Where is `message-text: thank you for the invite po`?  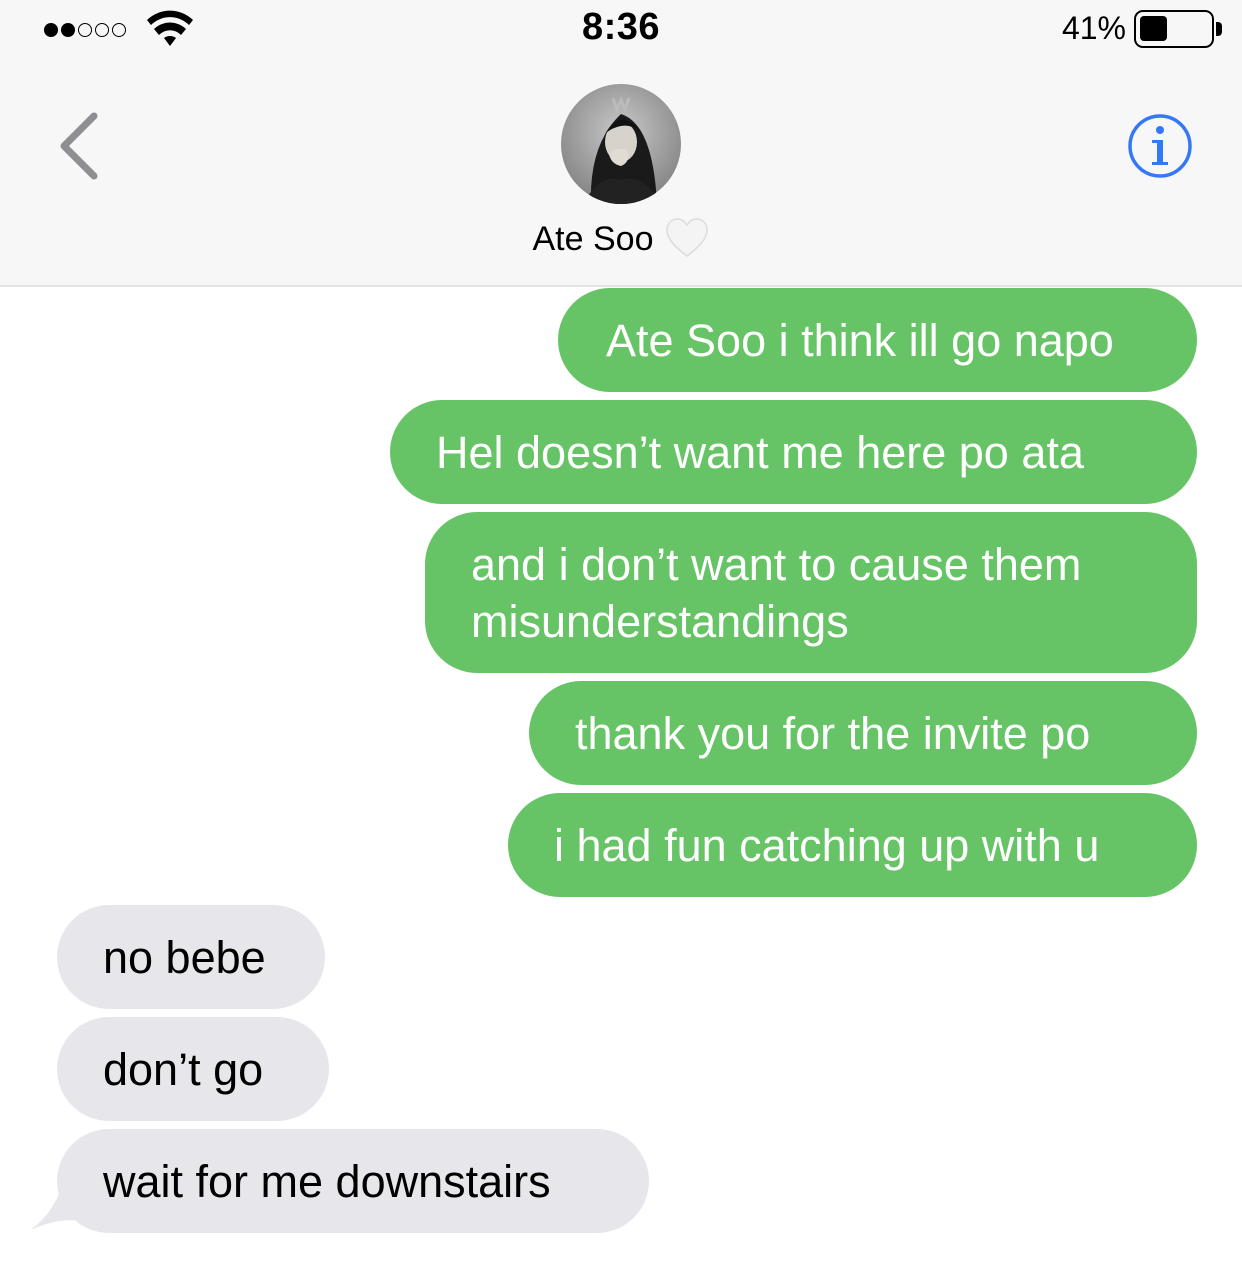 message-text: thank you for the invite po is located at coordinates (833, 733).